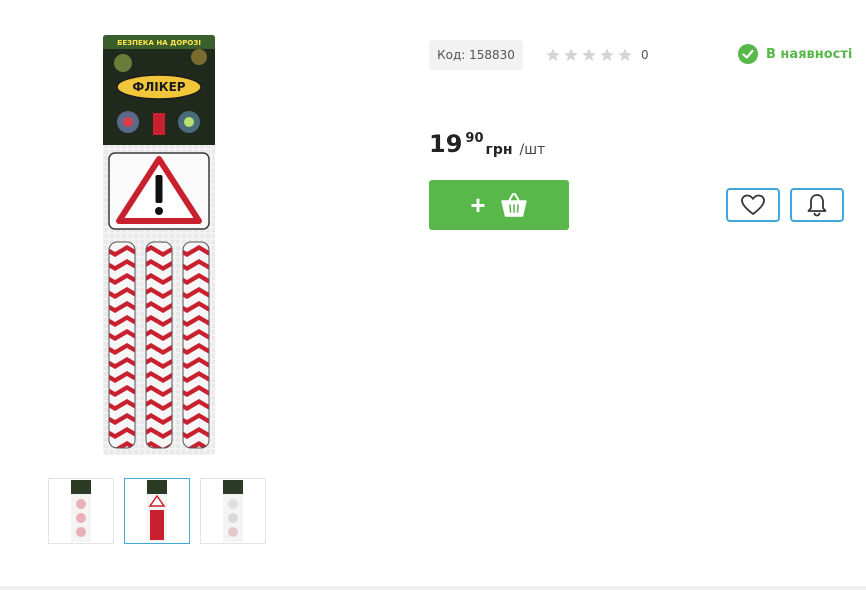 This screenshot has height=590, width=866. Describe the element at coordinates (446, 144) in the screenshot. I see `price-integer: 19` at that location.